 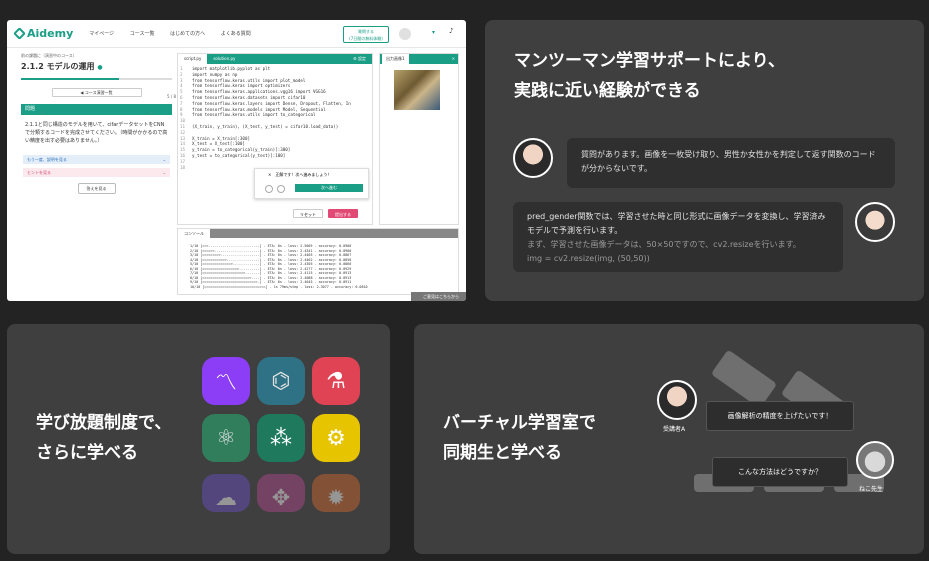 I want to click on cat-teacher-label: ねこ先生, so click(x=871, y=489).